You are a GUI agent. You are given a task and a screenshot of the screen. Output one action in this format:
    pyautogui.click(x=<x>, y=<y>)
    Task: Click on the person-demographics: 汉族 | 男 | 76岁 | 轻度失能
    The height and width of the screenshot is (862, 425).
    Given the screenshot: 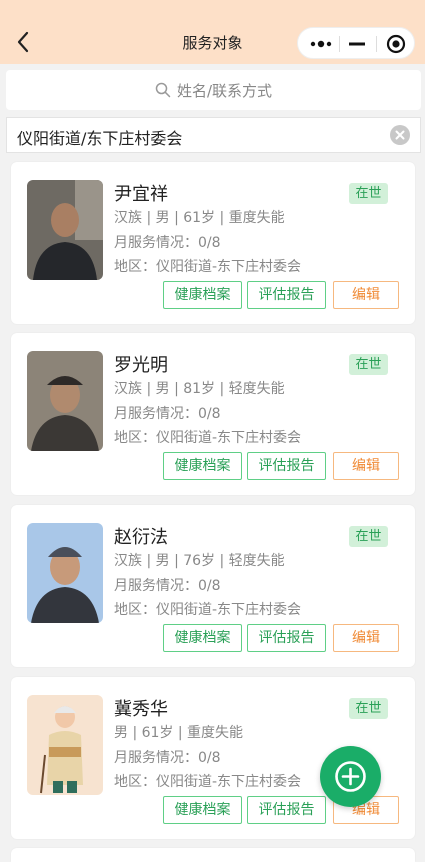 What is the action you would take?
    pyautogui.click(x=199, y=561)
    